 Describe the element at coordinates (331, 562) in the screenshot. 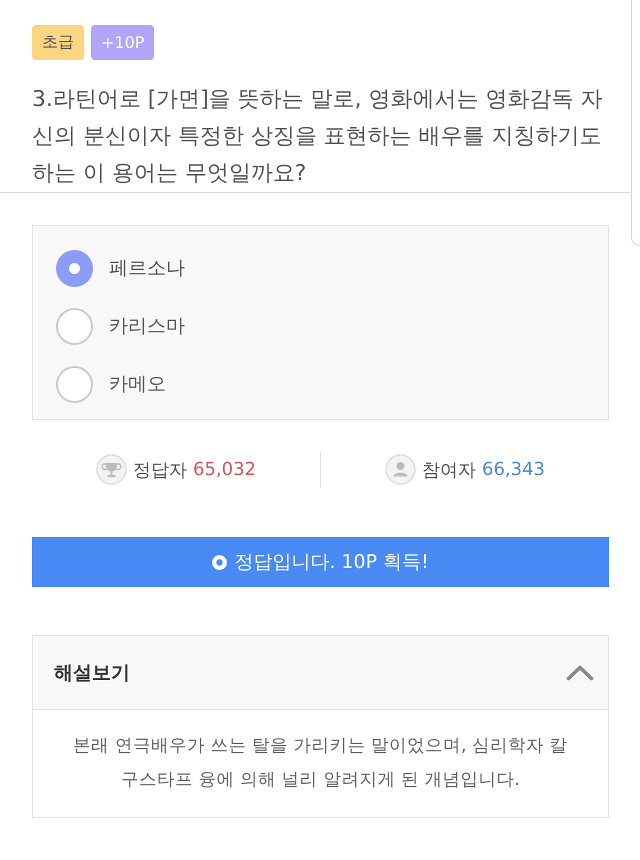

I see `result-text: 정답입니다. 10P 획득!` at that location.